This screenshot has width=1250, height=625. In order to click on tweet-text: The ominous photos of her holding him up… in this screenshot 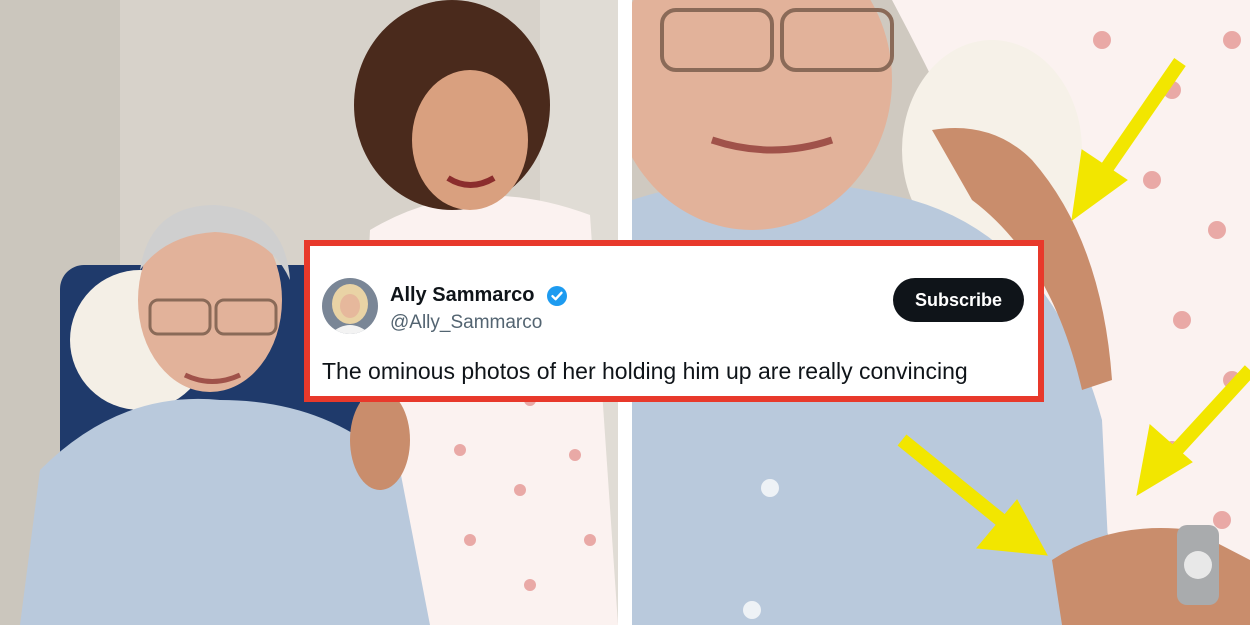, I will do `click(645, 371)`.